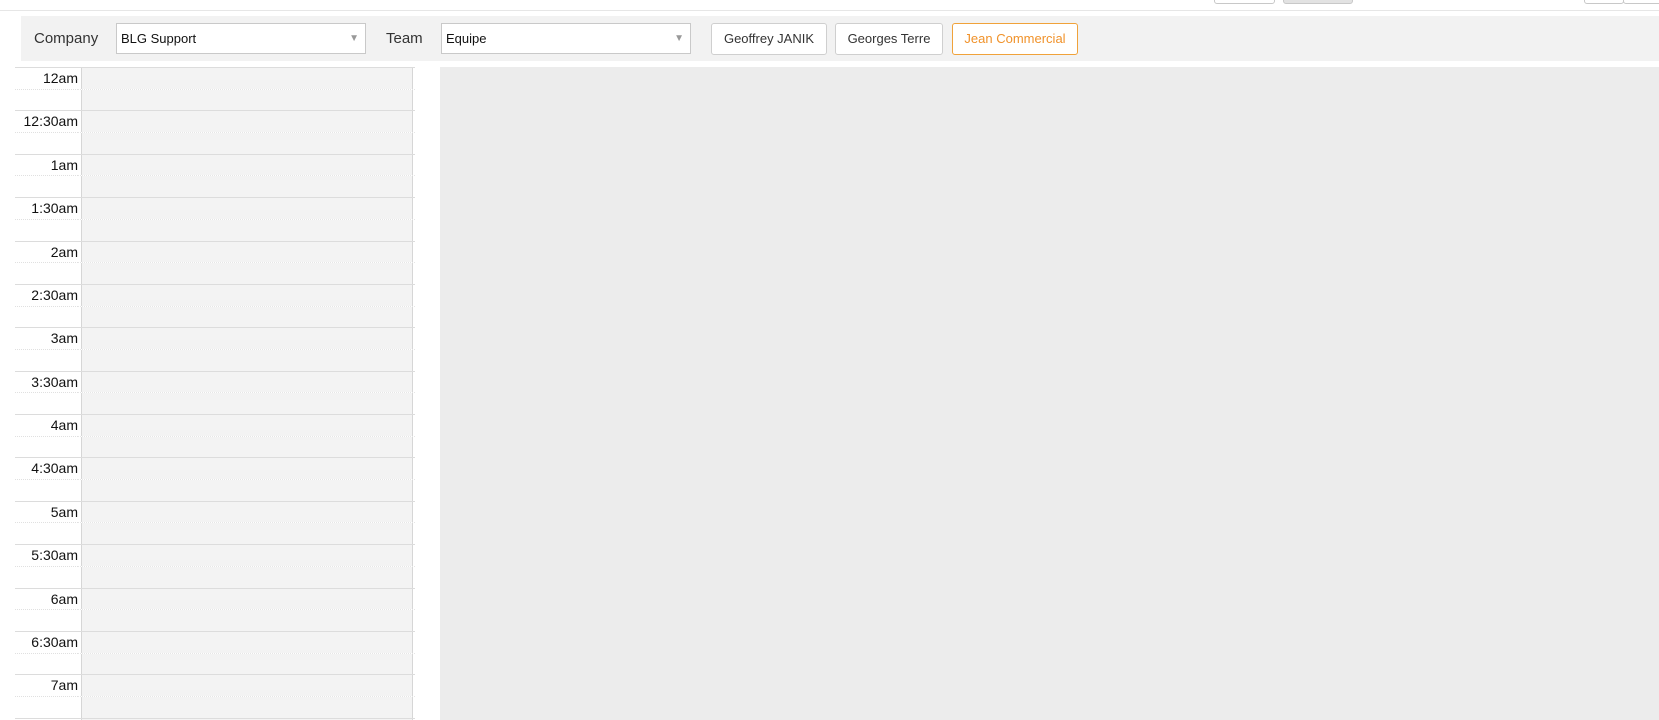 Image resolution: width=1659 pixels, height=720 pixels. Describe the element at coordinates (66, 38) in the screenshot. I see `company-label: Company` at that location.